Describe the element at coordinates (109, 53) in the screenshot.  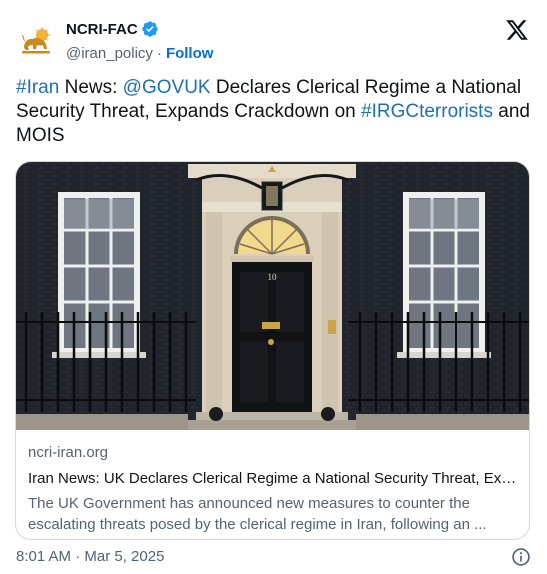
I see `handle: @iran_policy` at that location.